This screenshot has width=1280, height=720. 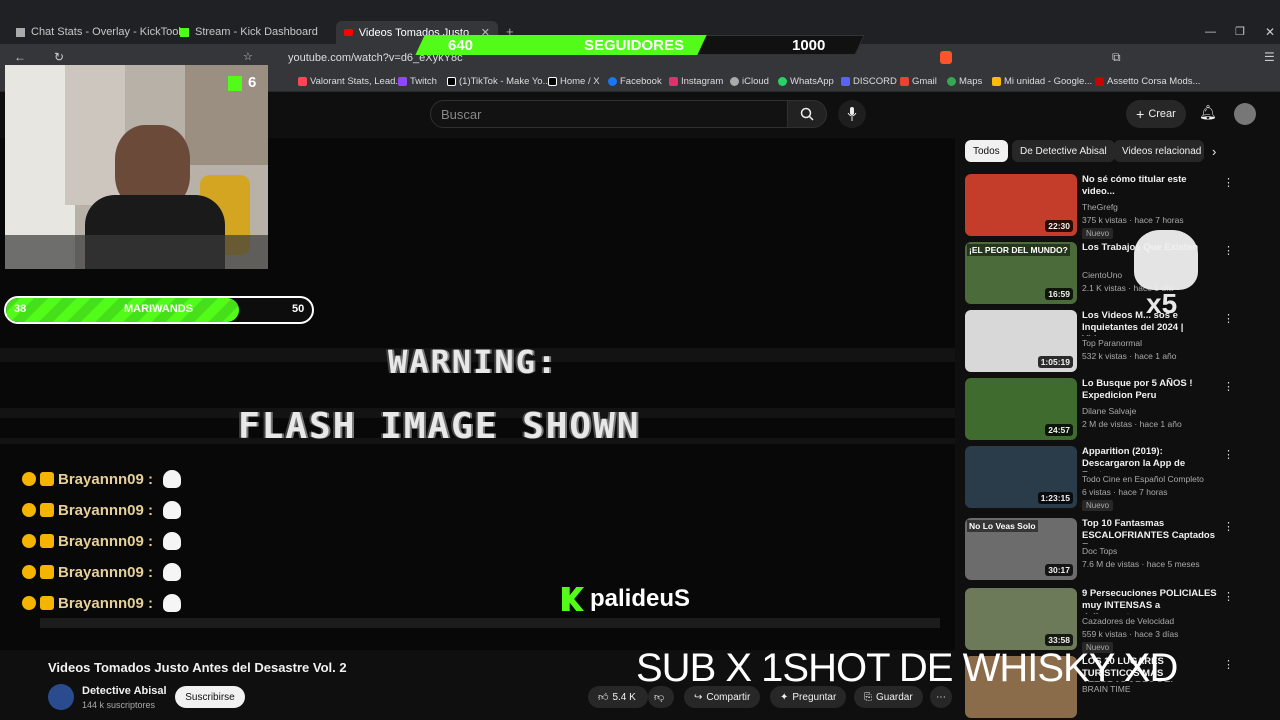 I want to click on recommendation-channel: Doc Tops, so click(x=1099, y=551).